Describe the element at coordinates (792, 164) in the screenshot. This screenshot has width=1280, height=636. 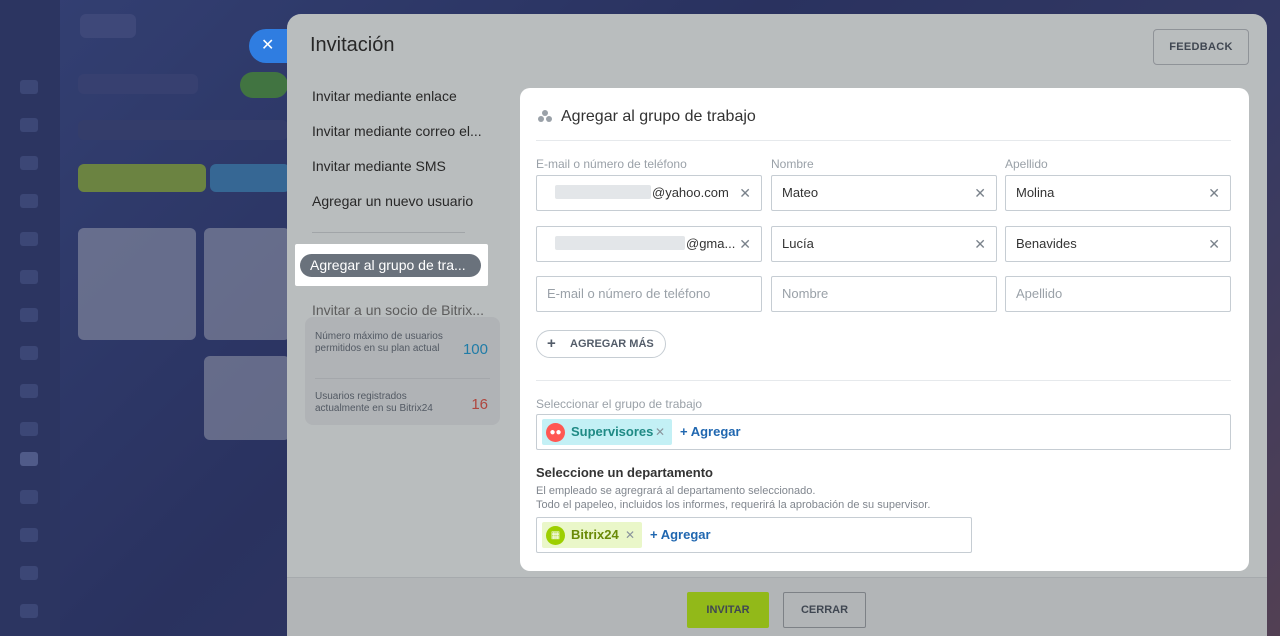
I see `name-column-label: Nombre` at that location.